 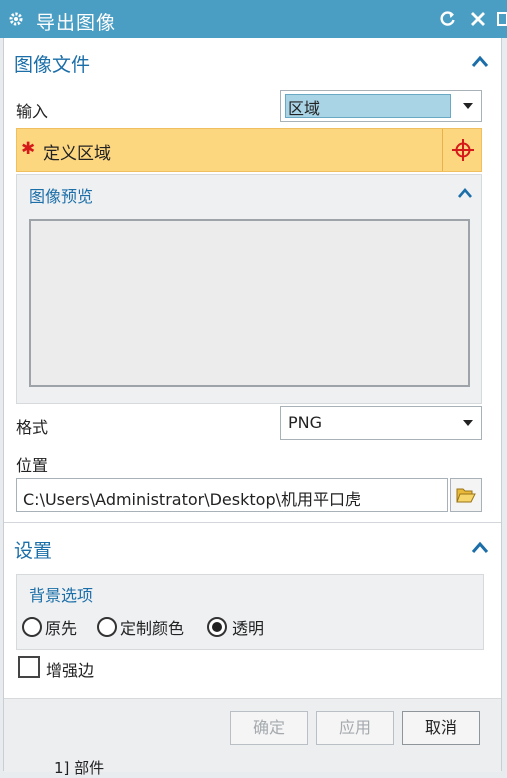 I want to click on close-icon, so click(x=478, y=19).